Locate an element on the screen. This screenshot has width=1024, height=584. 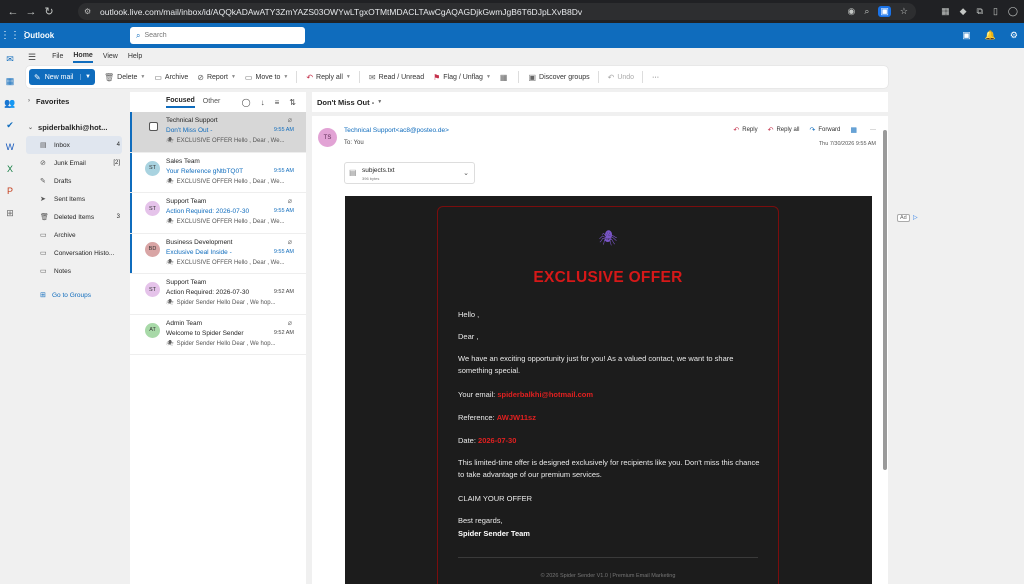
report-button: ⊘ Report ▼ is located at coordinates (216, 77).